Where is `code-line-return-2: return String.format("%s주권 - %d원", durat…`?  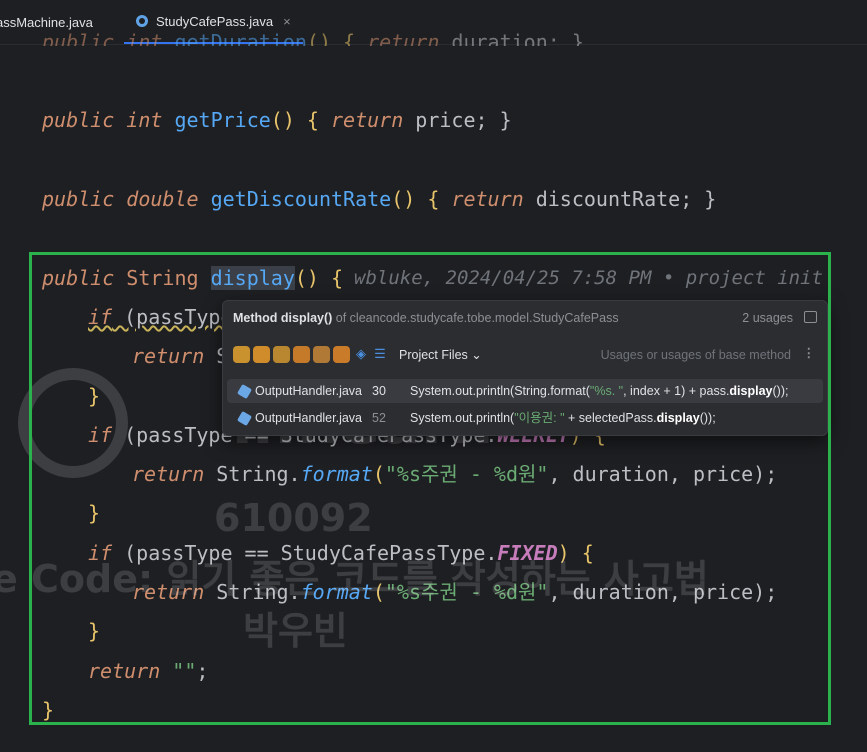 code-line-return-2: return String.format("%s주권 - %d원", durat… is located at coordinates (455, 474).